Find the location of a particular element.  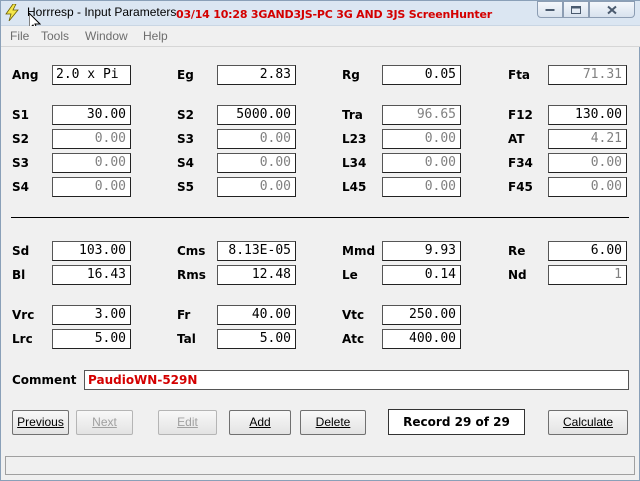

edit-button: Edit is located at coordinates (187, 422).